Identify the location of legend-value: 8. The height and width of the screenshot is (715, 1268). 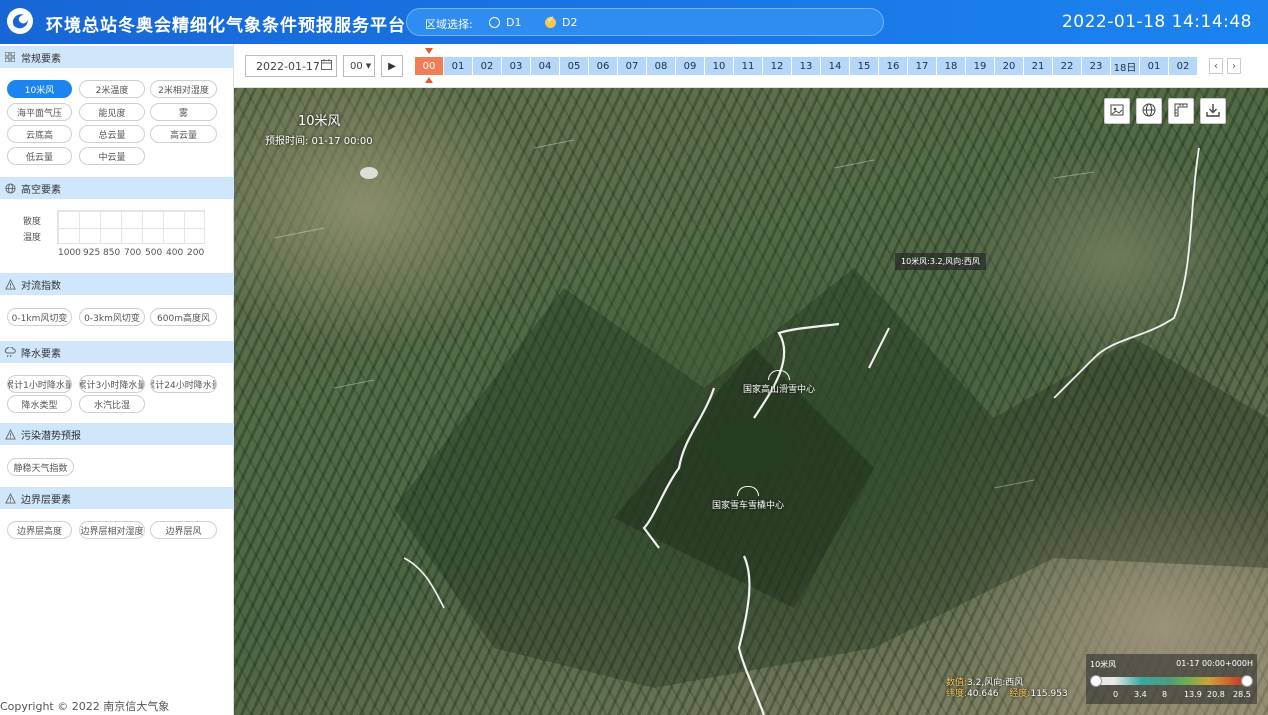
(1165, 694).